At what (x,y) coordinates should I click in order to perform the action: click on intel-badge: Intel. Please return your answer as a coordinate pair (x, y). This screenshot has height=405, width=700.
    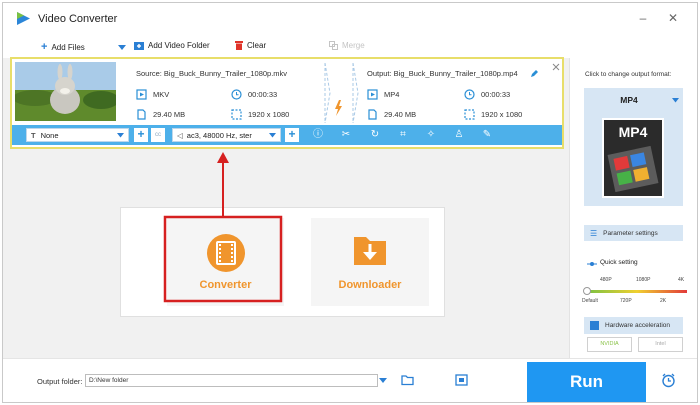
    Looking at the image, I should click on (660, 344).